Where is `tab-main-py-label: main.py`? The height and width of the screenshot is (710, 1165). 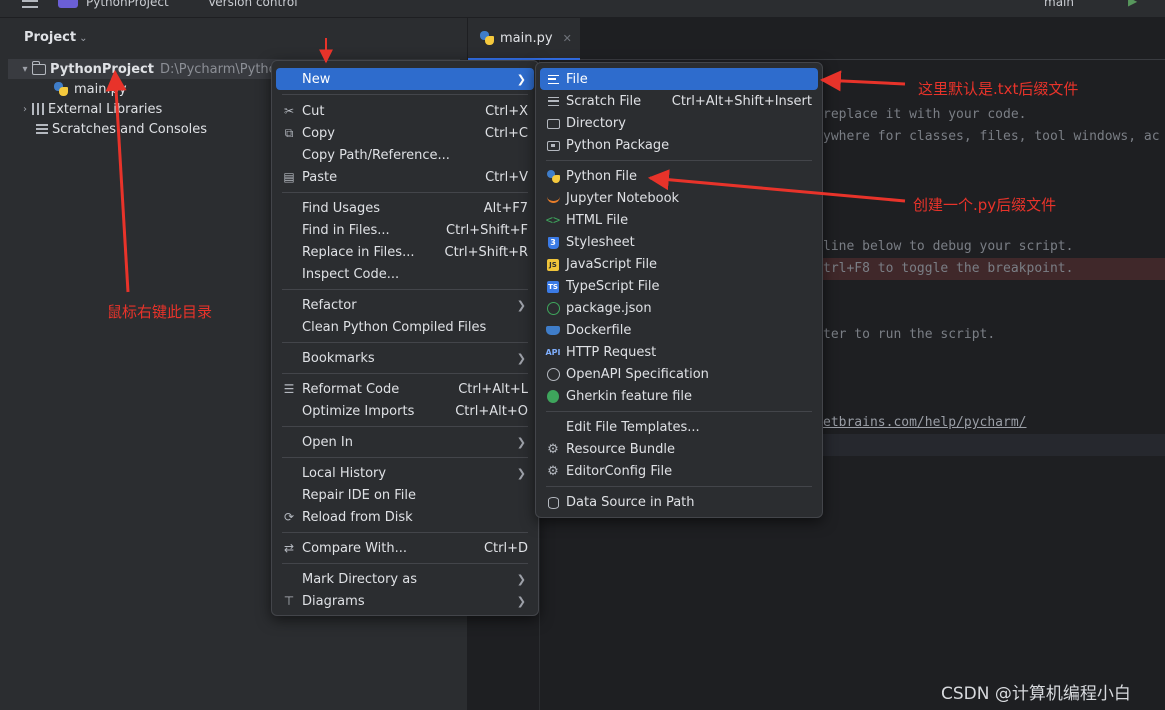 tab-main-py-label: main.py is located at coordinates (526, 38).